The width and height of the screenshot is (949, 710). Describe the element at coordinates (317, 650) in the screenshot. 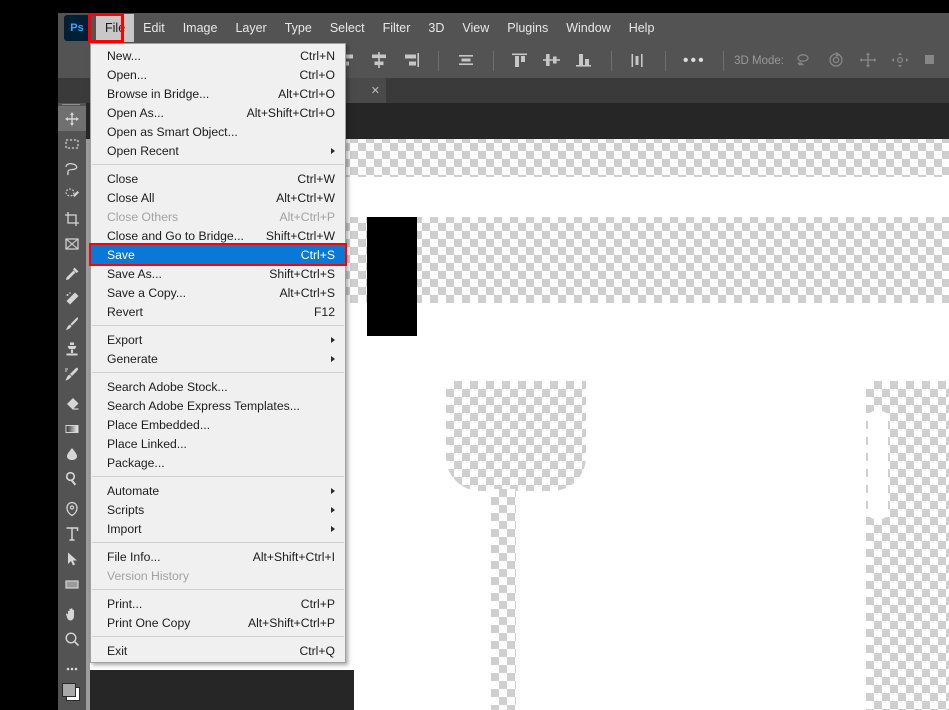

I see `menu-item-shortcut: Ctrl+Q` at that location.